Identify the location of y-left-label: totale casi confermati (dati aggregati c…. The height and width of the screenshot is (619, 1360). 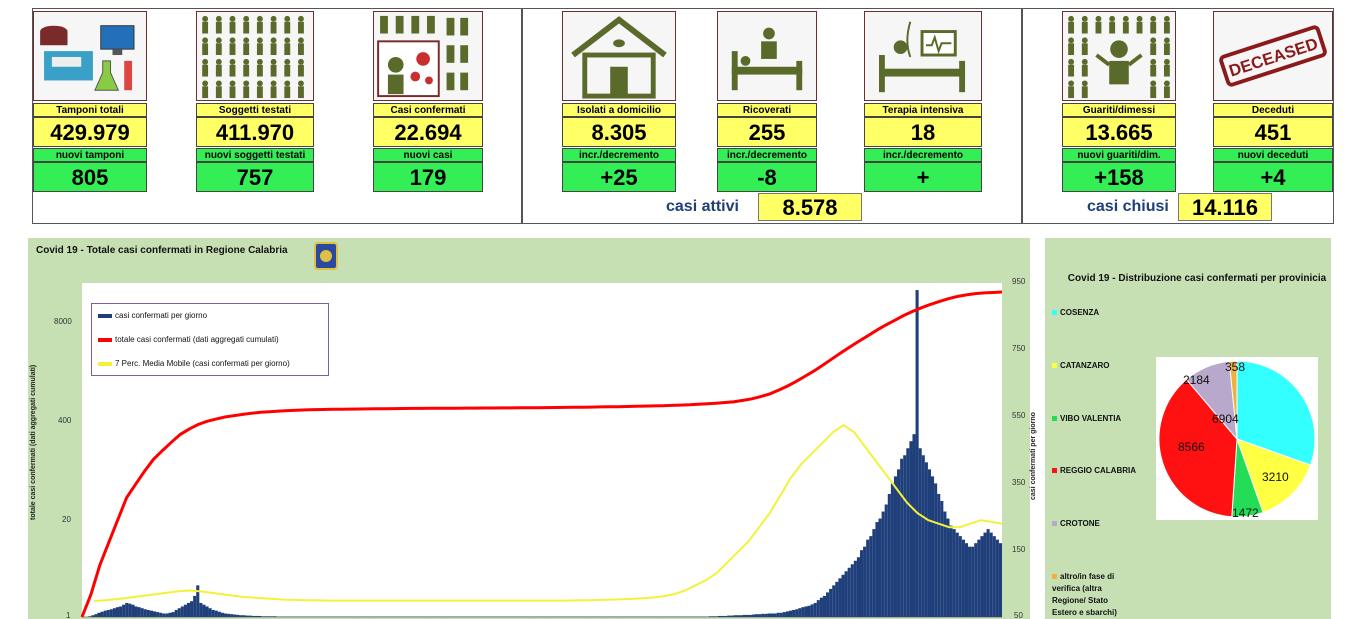
(33, 442).